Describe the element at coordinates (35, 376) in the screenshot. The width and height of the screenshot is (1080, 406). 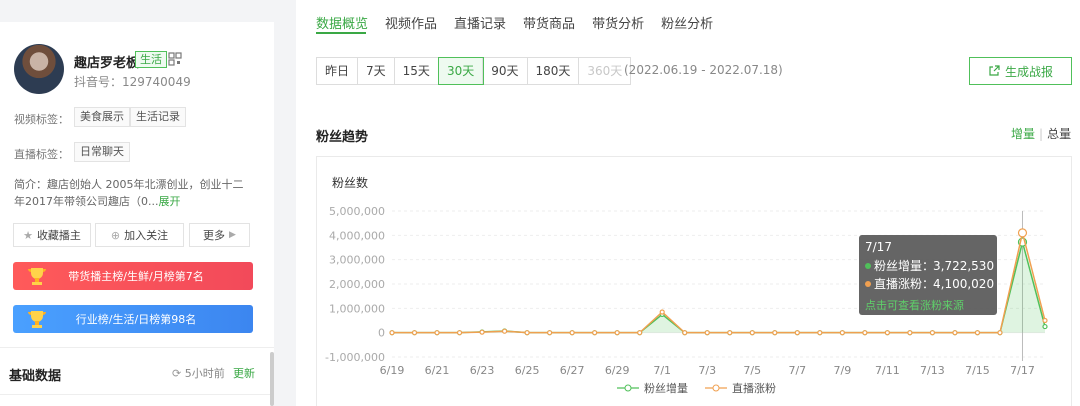
I see `basic-data-title: 基础数据` at that location.